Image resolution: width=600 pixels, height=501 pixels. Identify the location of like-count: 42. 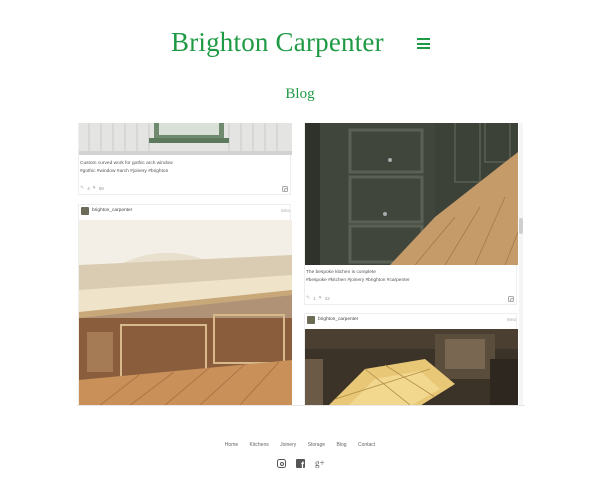
(327, 298).